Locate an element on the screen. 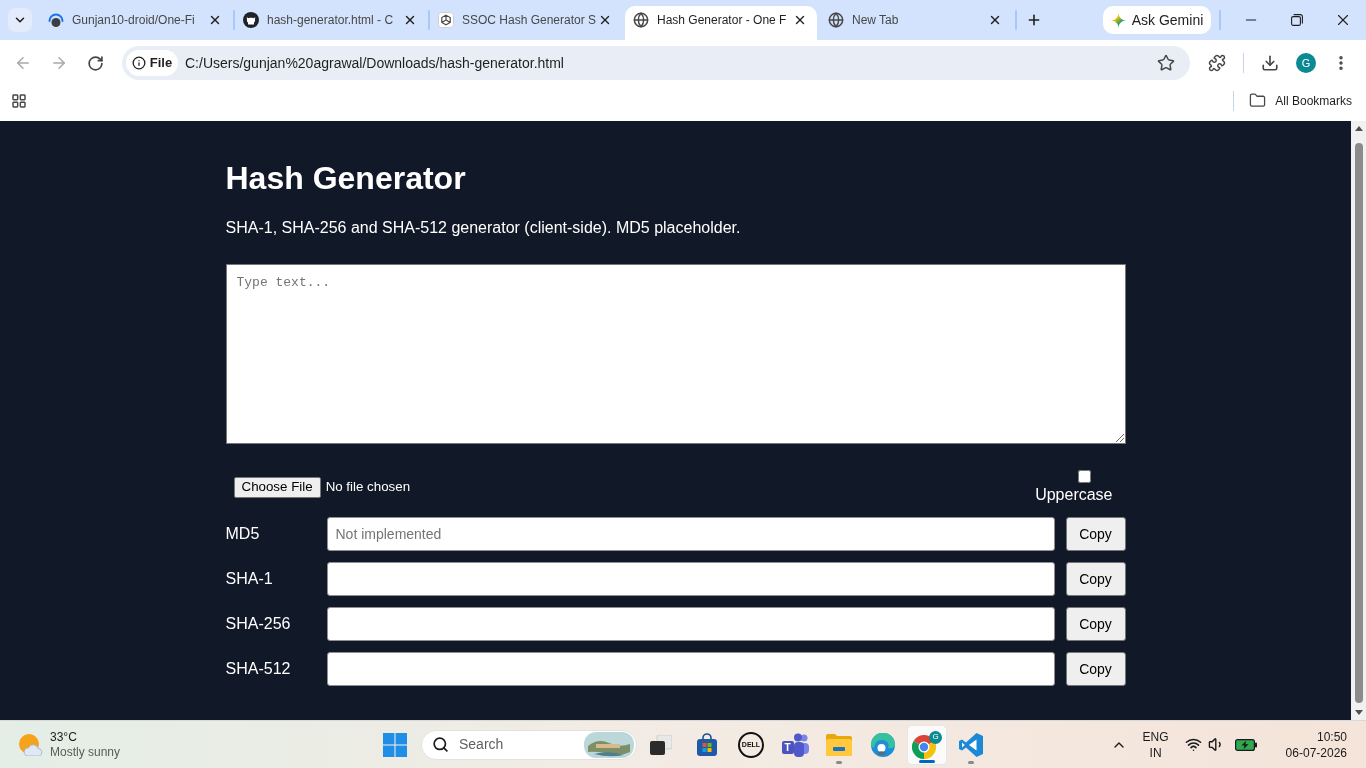 This screenshot has width=1366, height=768. taskbar-app-button: G is located at coordinates (927, 744).